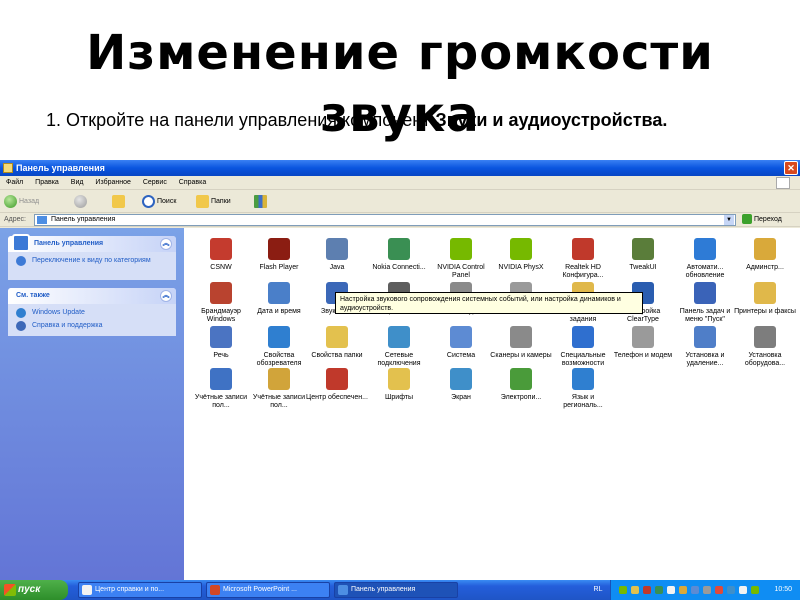 This screenshot has height=600, width=800. What do you see at coordinates (400, 168) in the screenshot?
I see `window-titlebar: Панель управления ✕` at bounding box center [400, 168].